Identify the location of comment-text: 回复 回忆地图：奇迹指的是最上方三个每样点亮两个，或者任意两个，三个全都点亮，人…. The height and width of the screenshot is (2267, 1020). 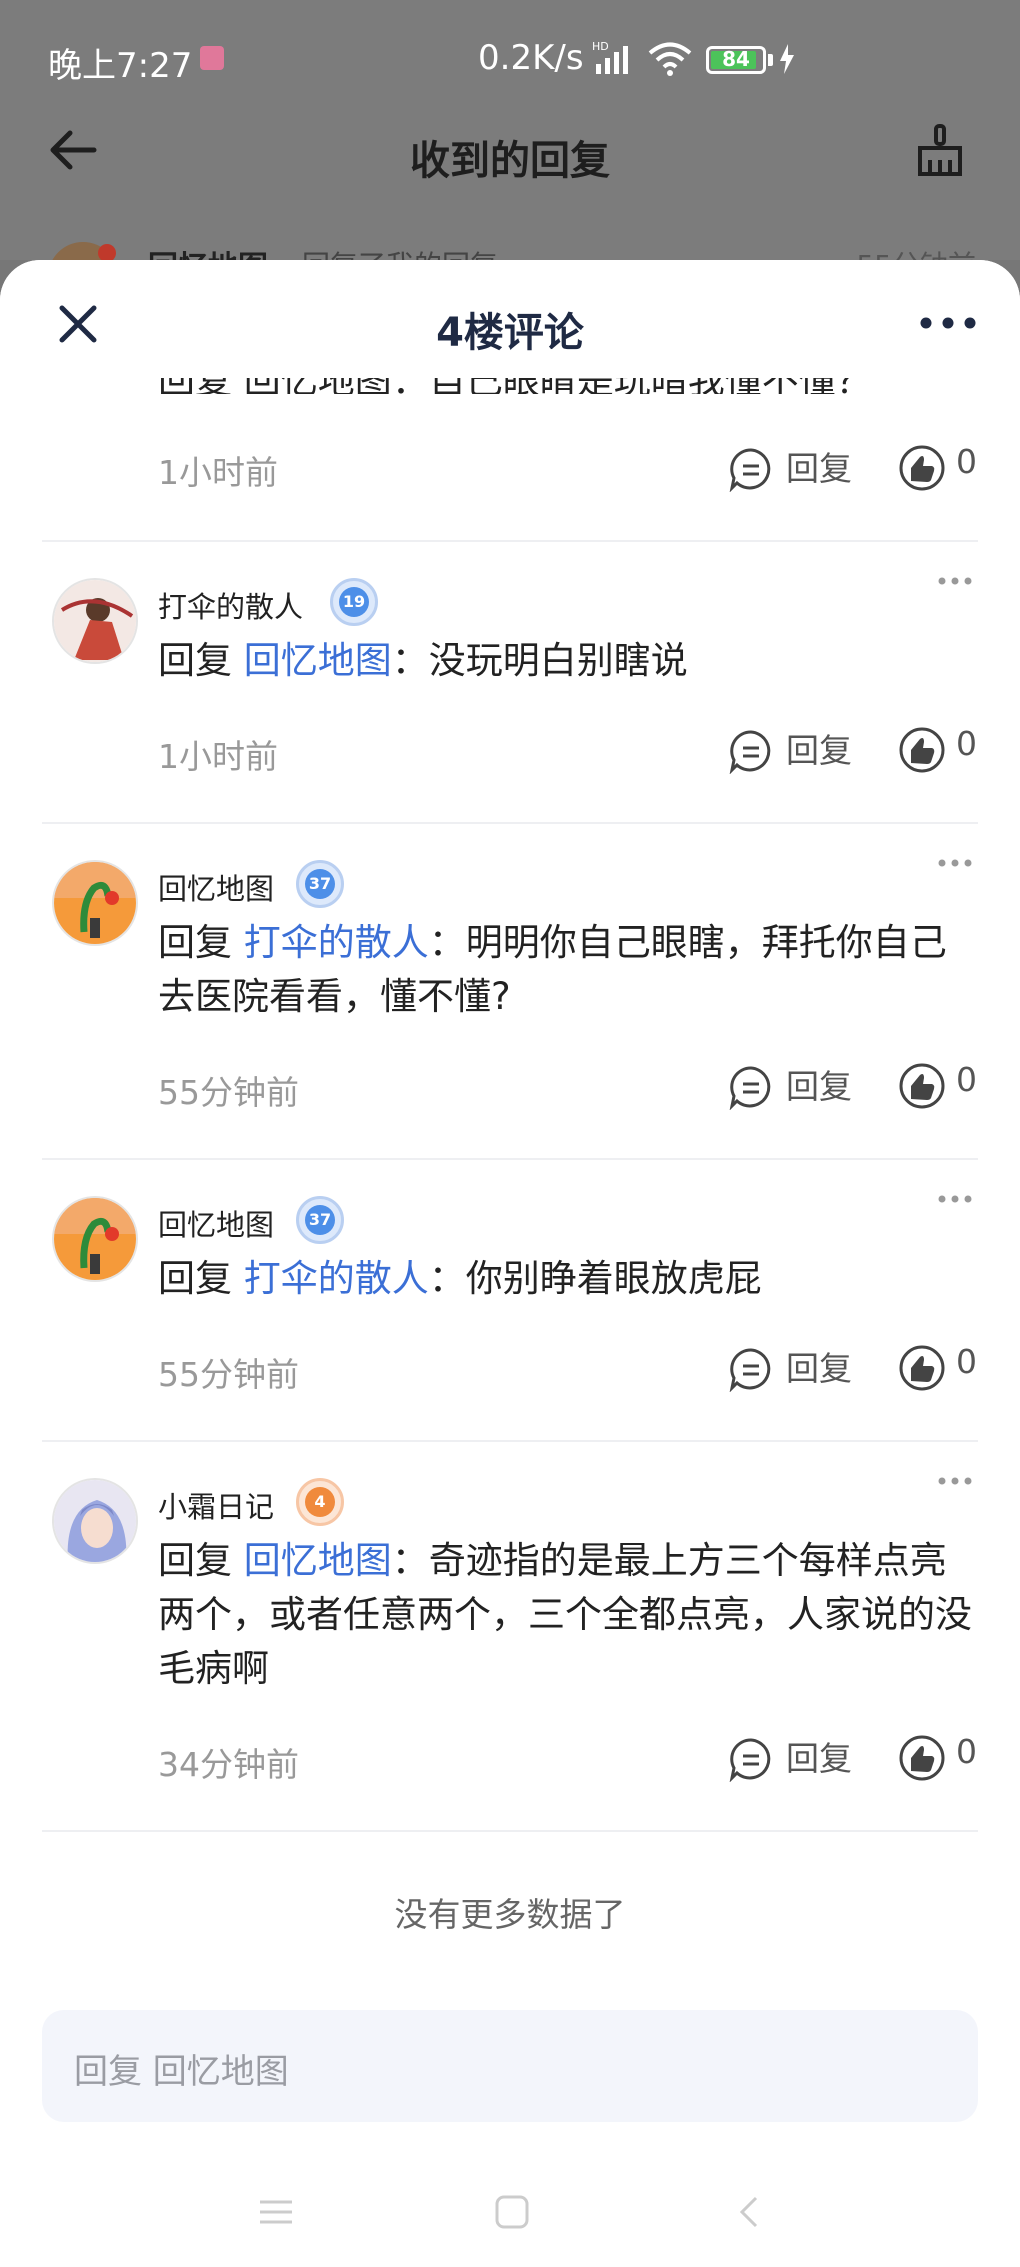
(568, 1615).